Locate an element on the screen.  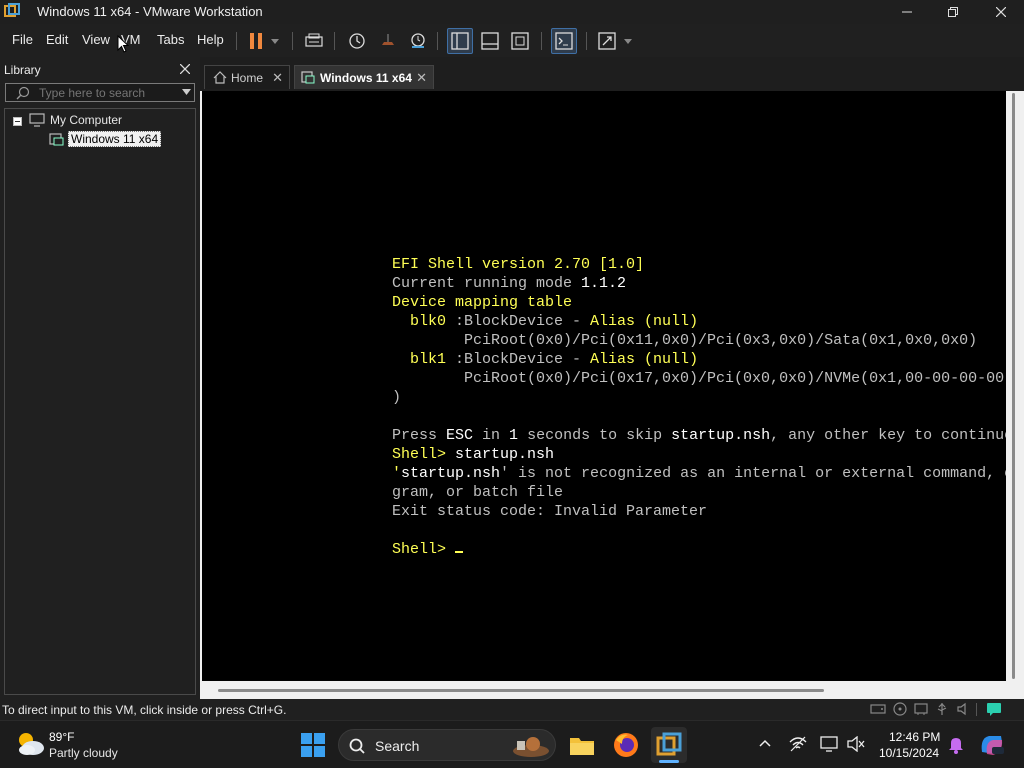
restore-button is located at coordinates (953, 12).